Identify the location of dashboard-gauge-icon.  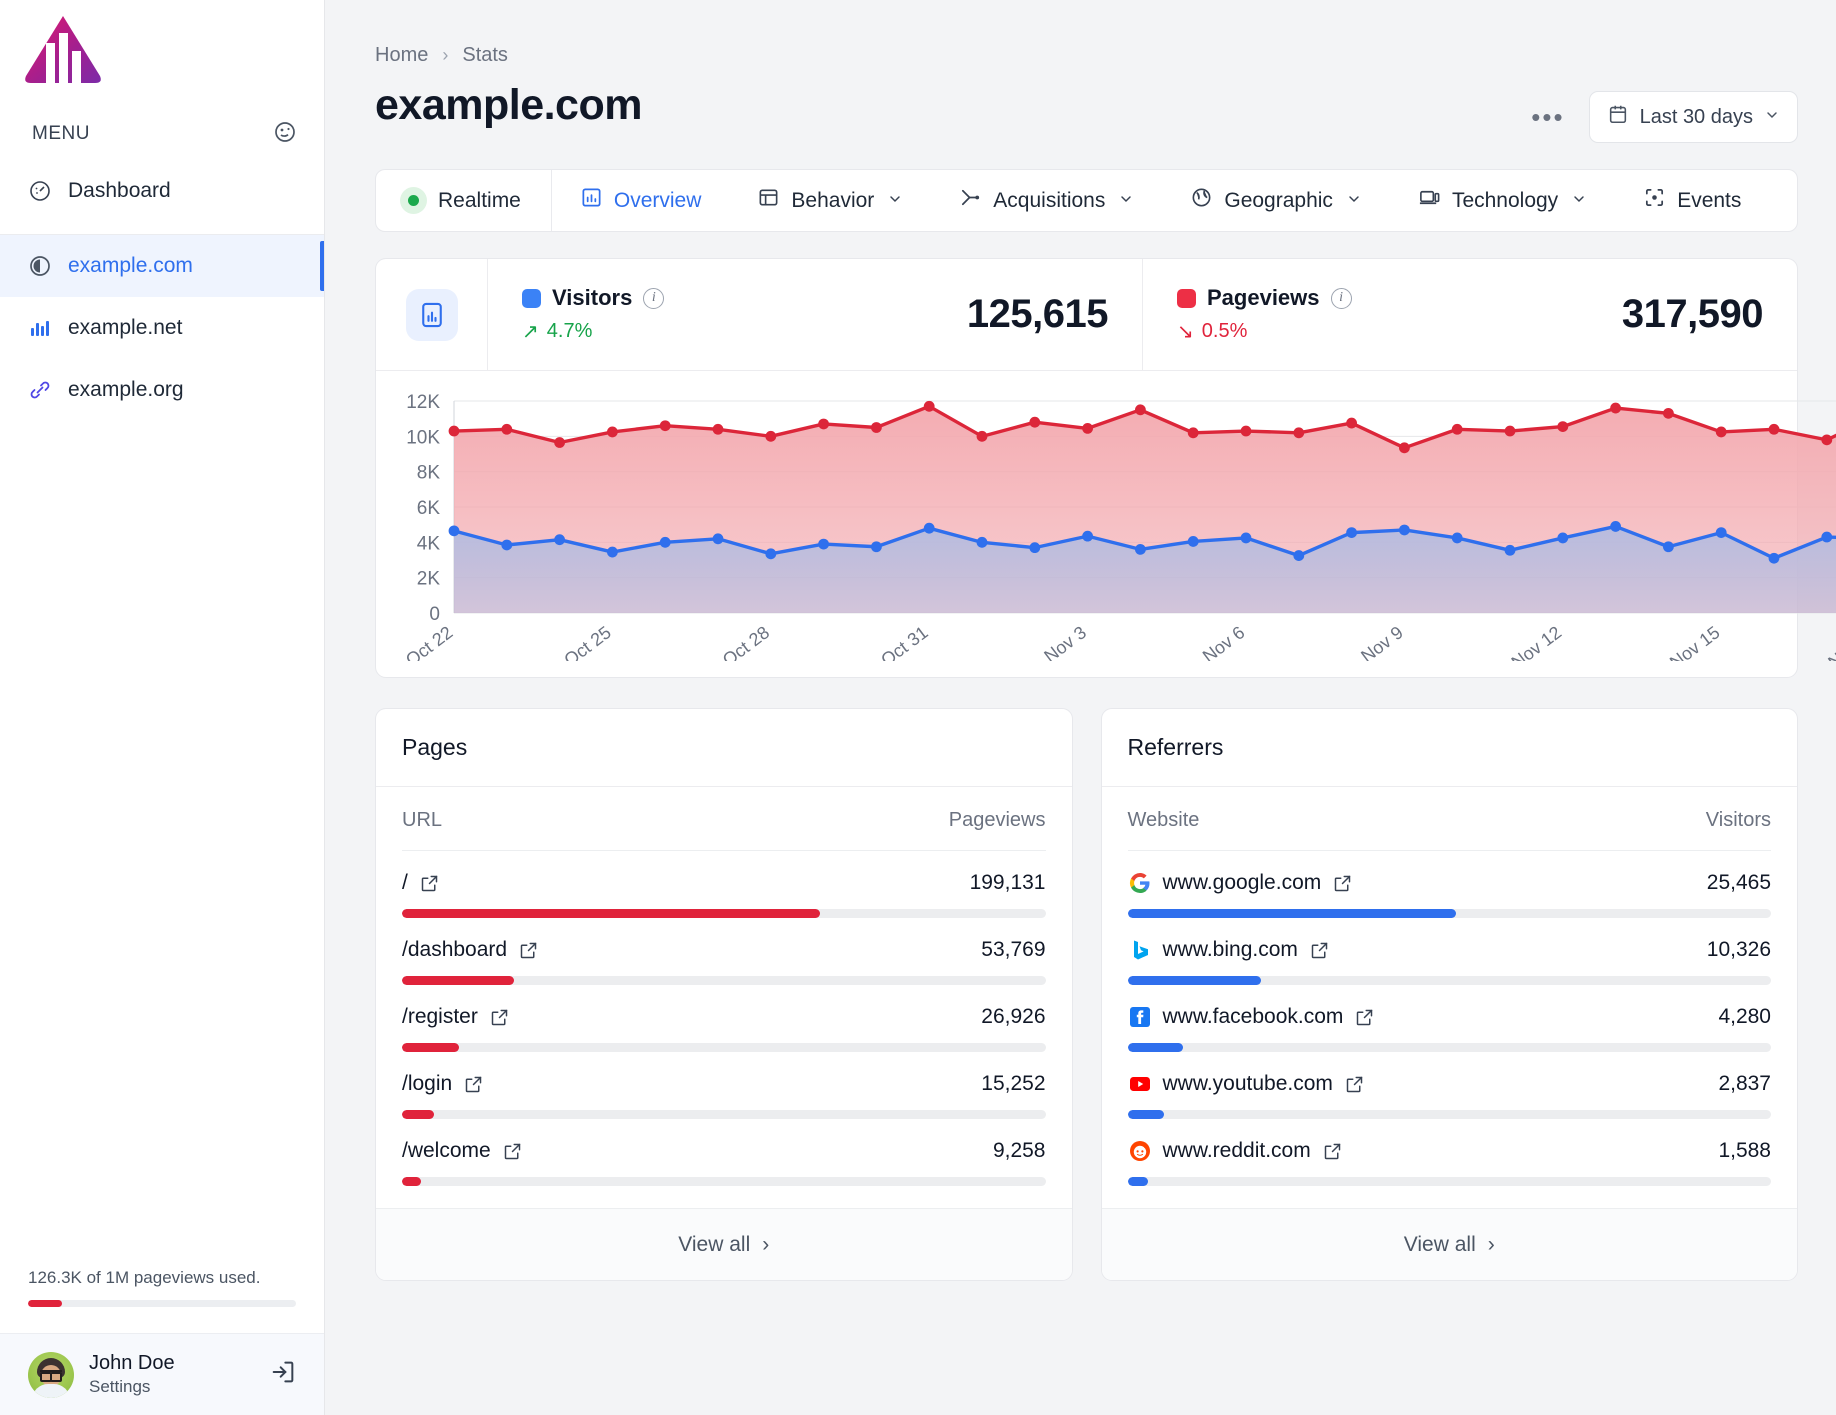
(40, 191).